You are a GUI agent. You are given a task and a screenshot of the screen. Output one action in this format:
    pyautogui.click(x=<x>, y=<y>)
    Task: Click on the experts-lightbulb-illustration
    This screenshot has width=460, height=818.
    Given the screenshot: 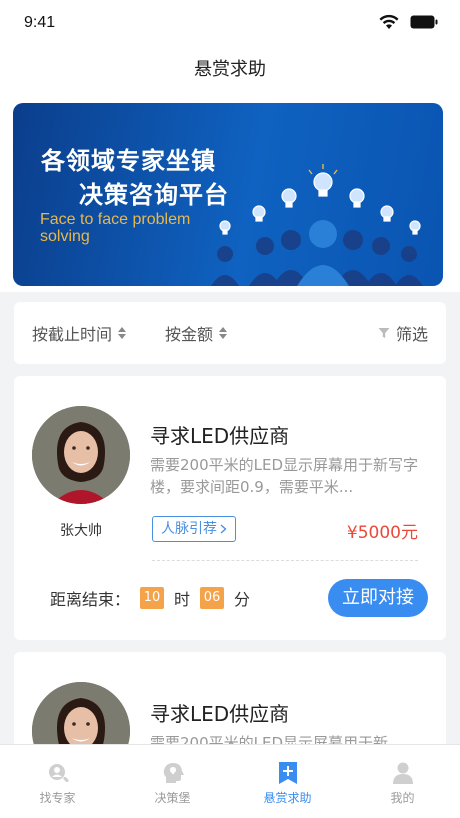 What is the action you would take?
    pyautogui.click(x=317, y=225)
    